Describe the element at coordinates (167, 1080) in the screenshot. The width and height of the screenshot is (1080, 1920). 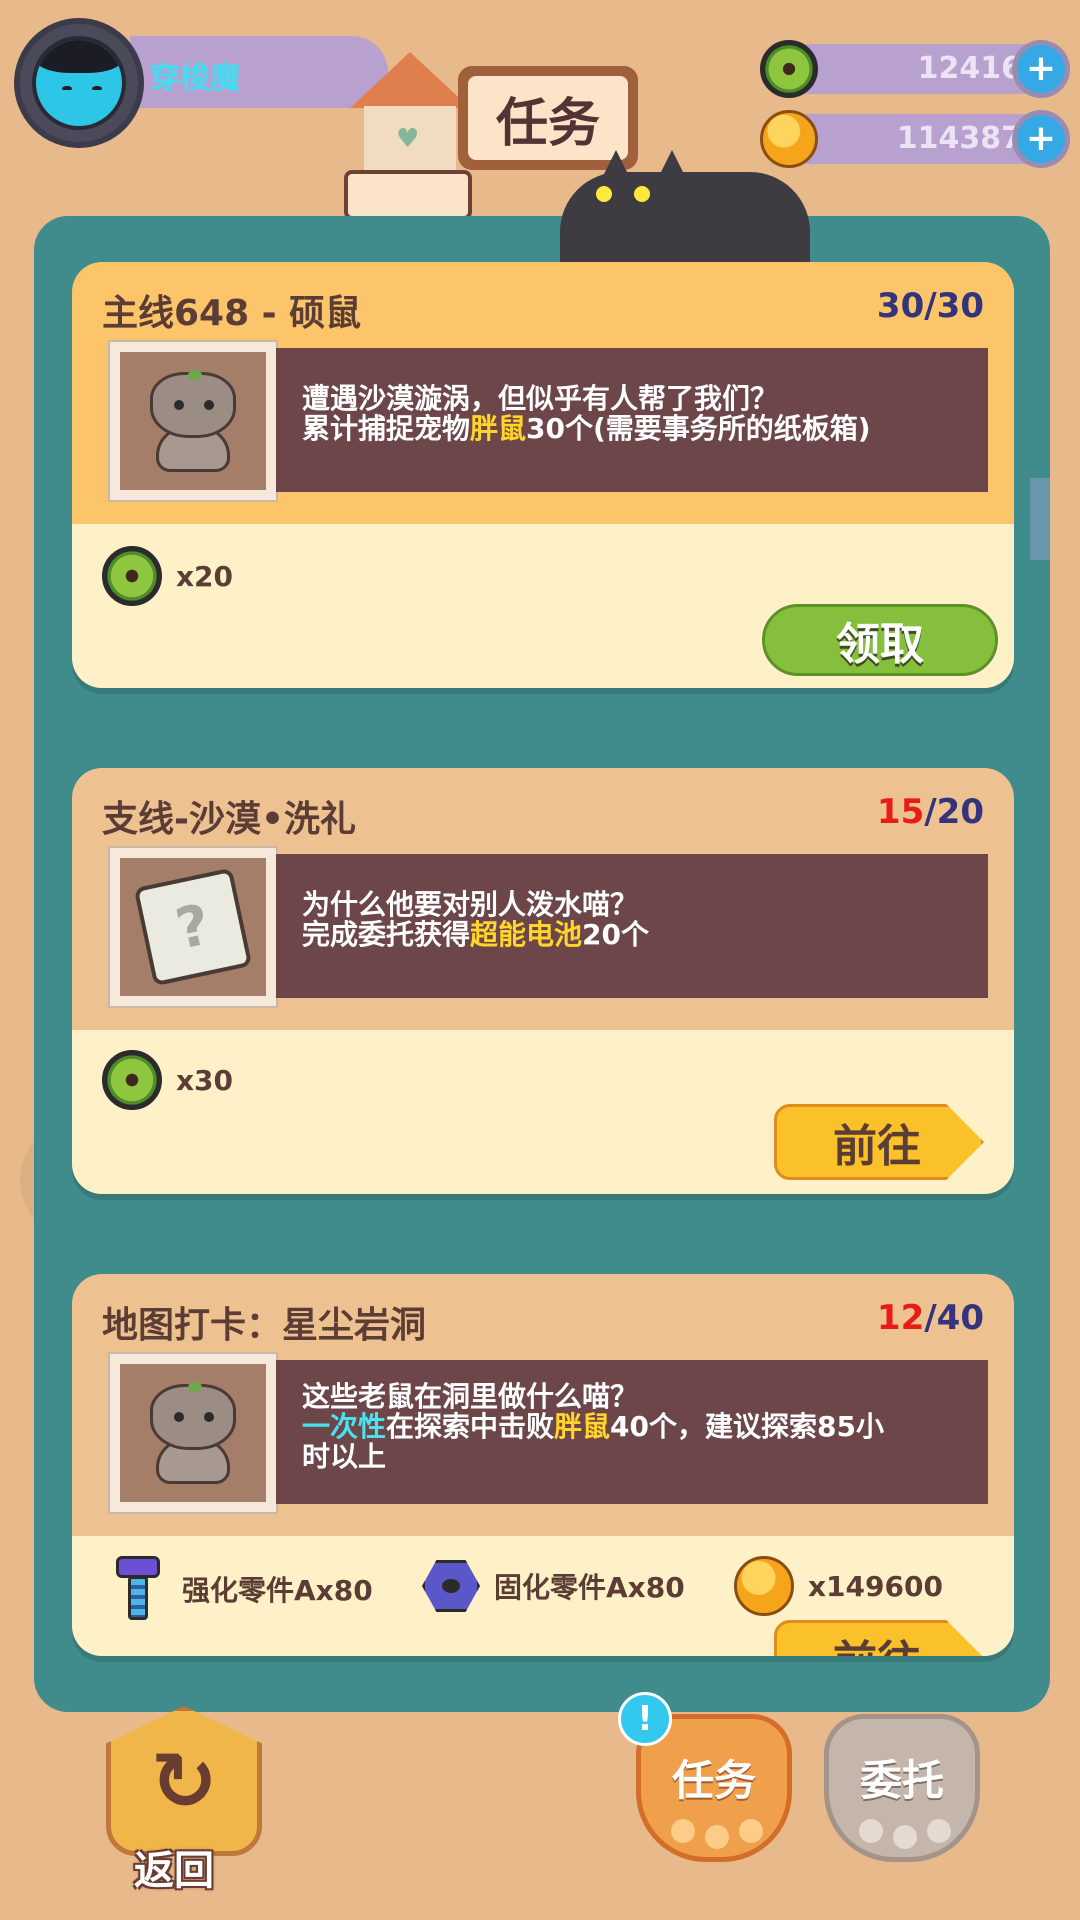
I see `task-reward: x30` at that location.